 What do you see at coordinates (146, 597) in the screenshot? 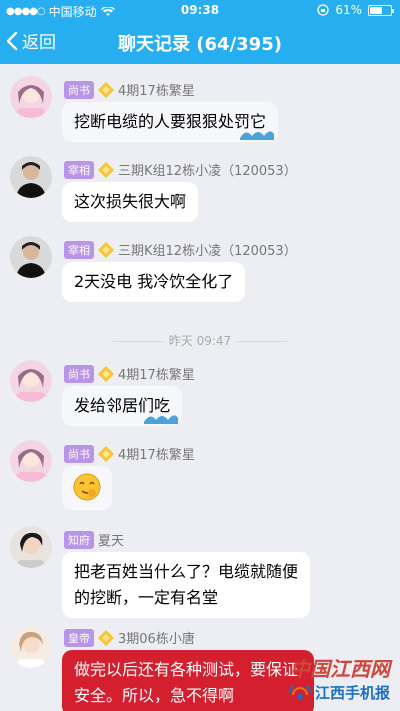
I see `message-text: 的挖断，一定有名堂` at bounding box center [146, 597].